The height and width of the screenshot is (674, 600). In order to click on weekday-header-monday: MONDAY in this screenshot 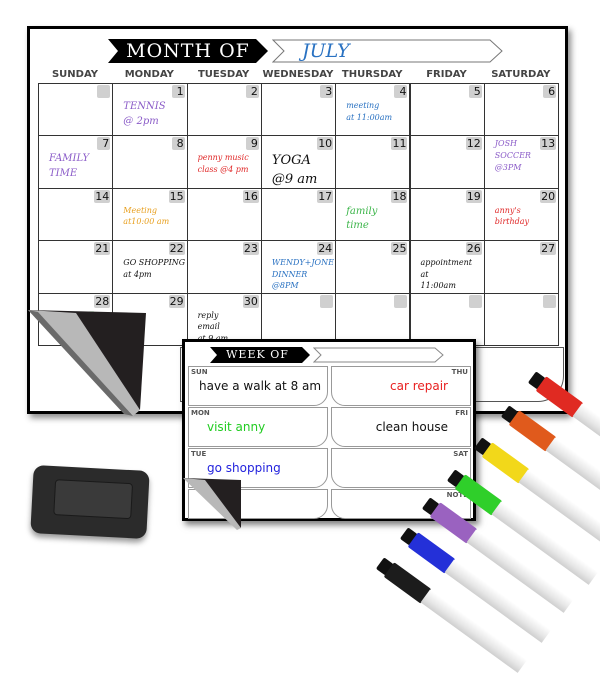, I will do `click(149, 74)`.